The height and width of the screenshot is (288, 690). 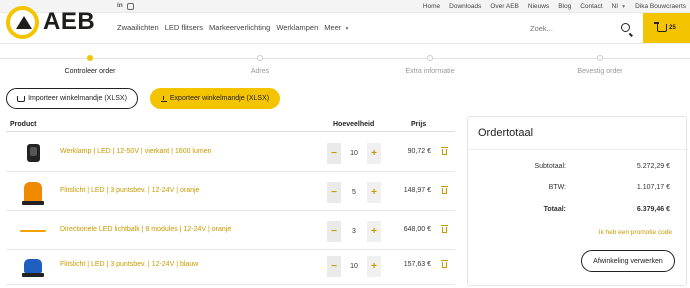 I want to click on subtotal-label: Subtotaal:, so click(x=550, y=166).